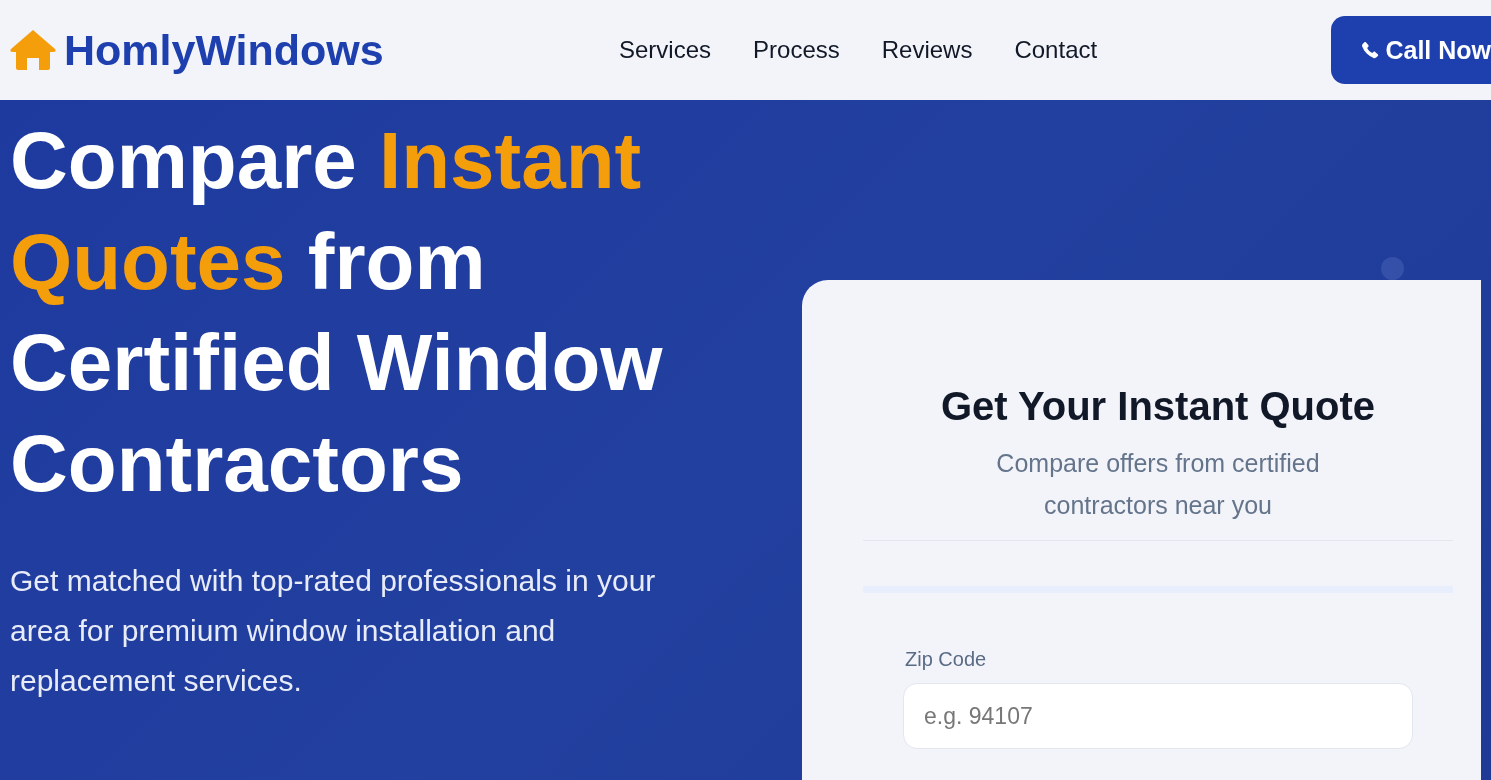 The image size is (1491, 780). Describe the element at coordinates (224, 50) in the screenshot. I see `brand-name: HomlyWindows` at that location.